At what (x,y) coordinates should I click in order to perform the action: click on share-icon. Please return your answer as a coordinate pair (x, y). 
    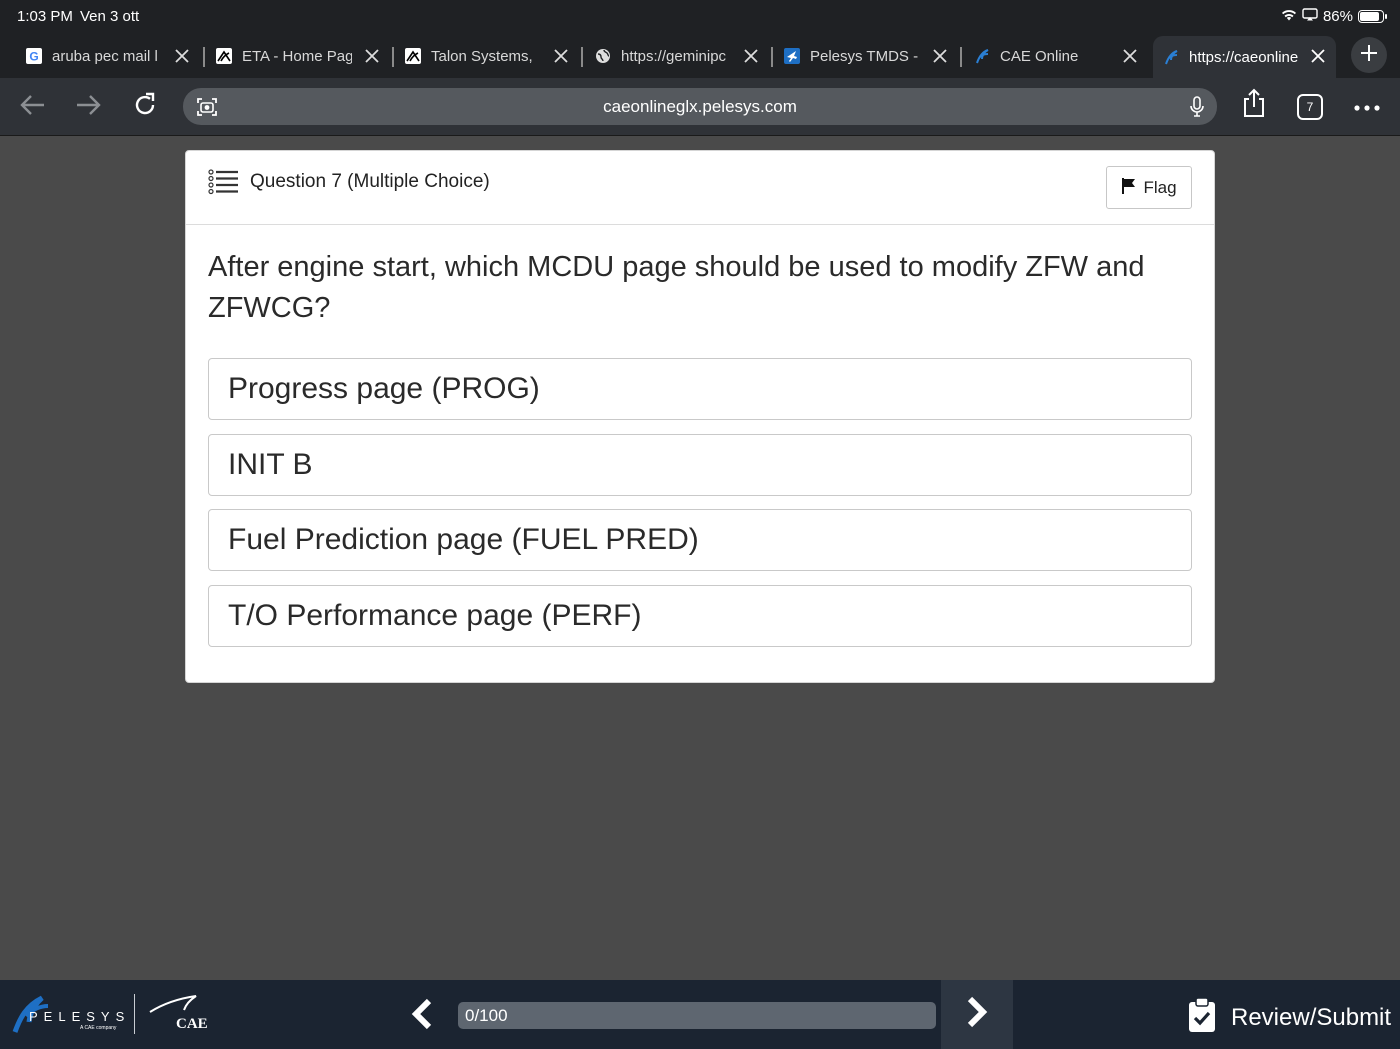
    Looking at the image, I should click on (1254, 105).